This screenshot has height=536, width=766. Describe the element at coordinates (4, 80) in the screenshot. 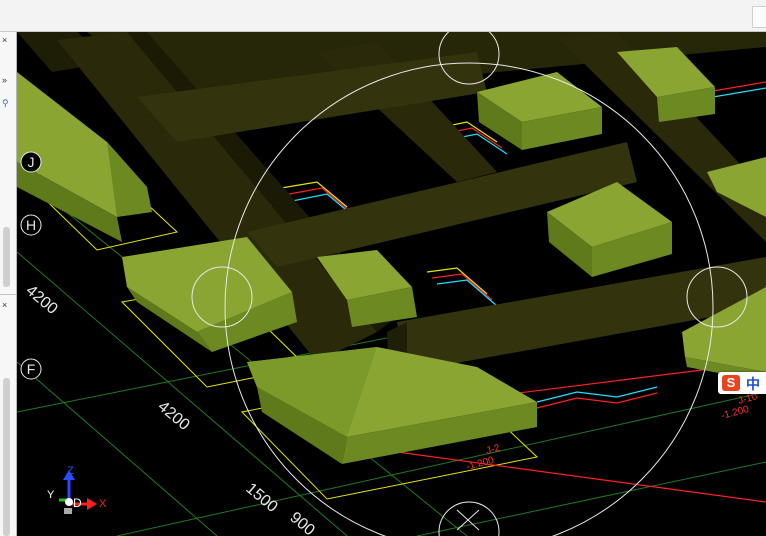

I see `expand-right-icon: »` at that location.